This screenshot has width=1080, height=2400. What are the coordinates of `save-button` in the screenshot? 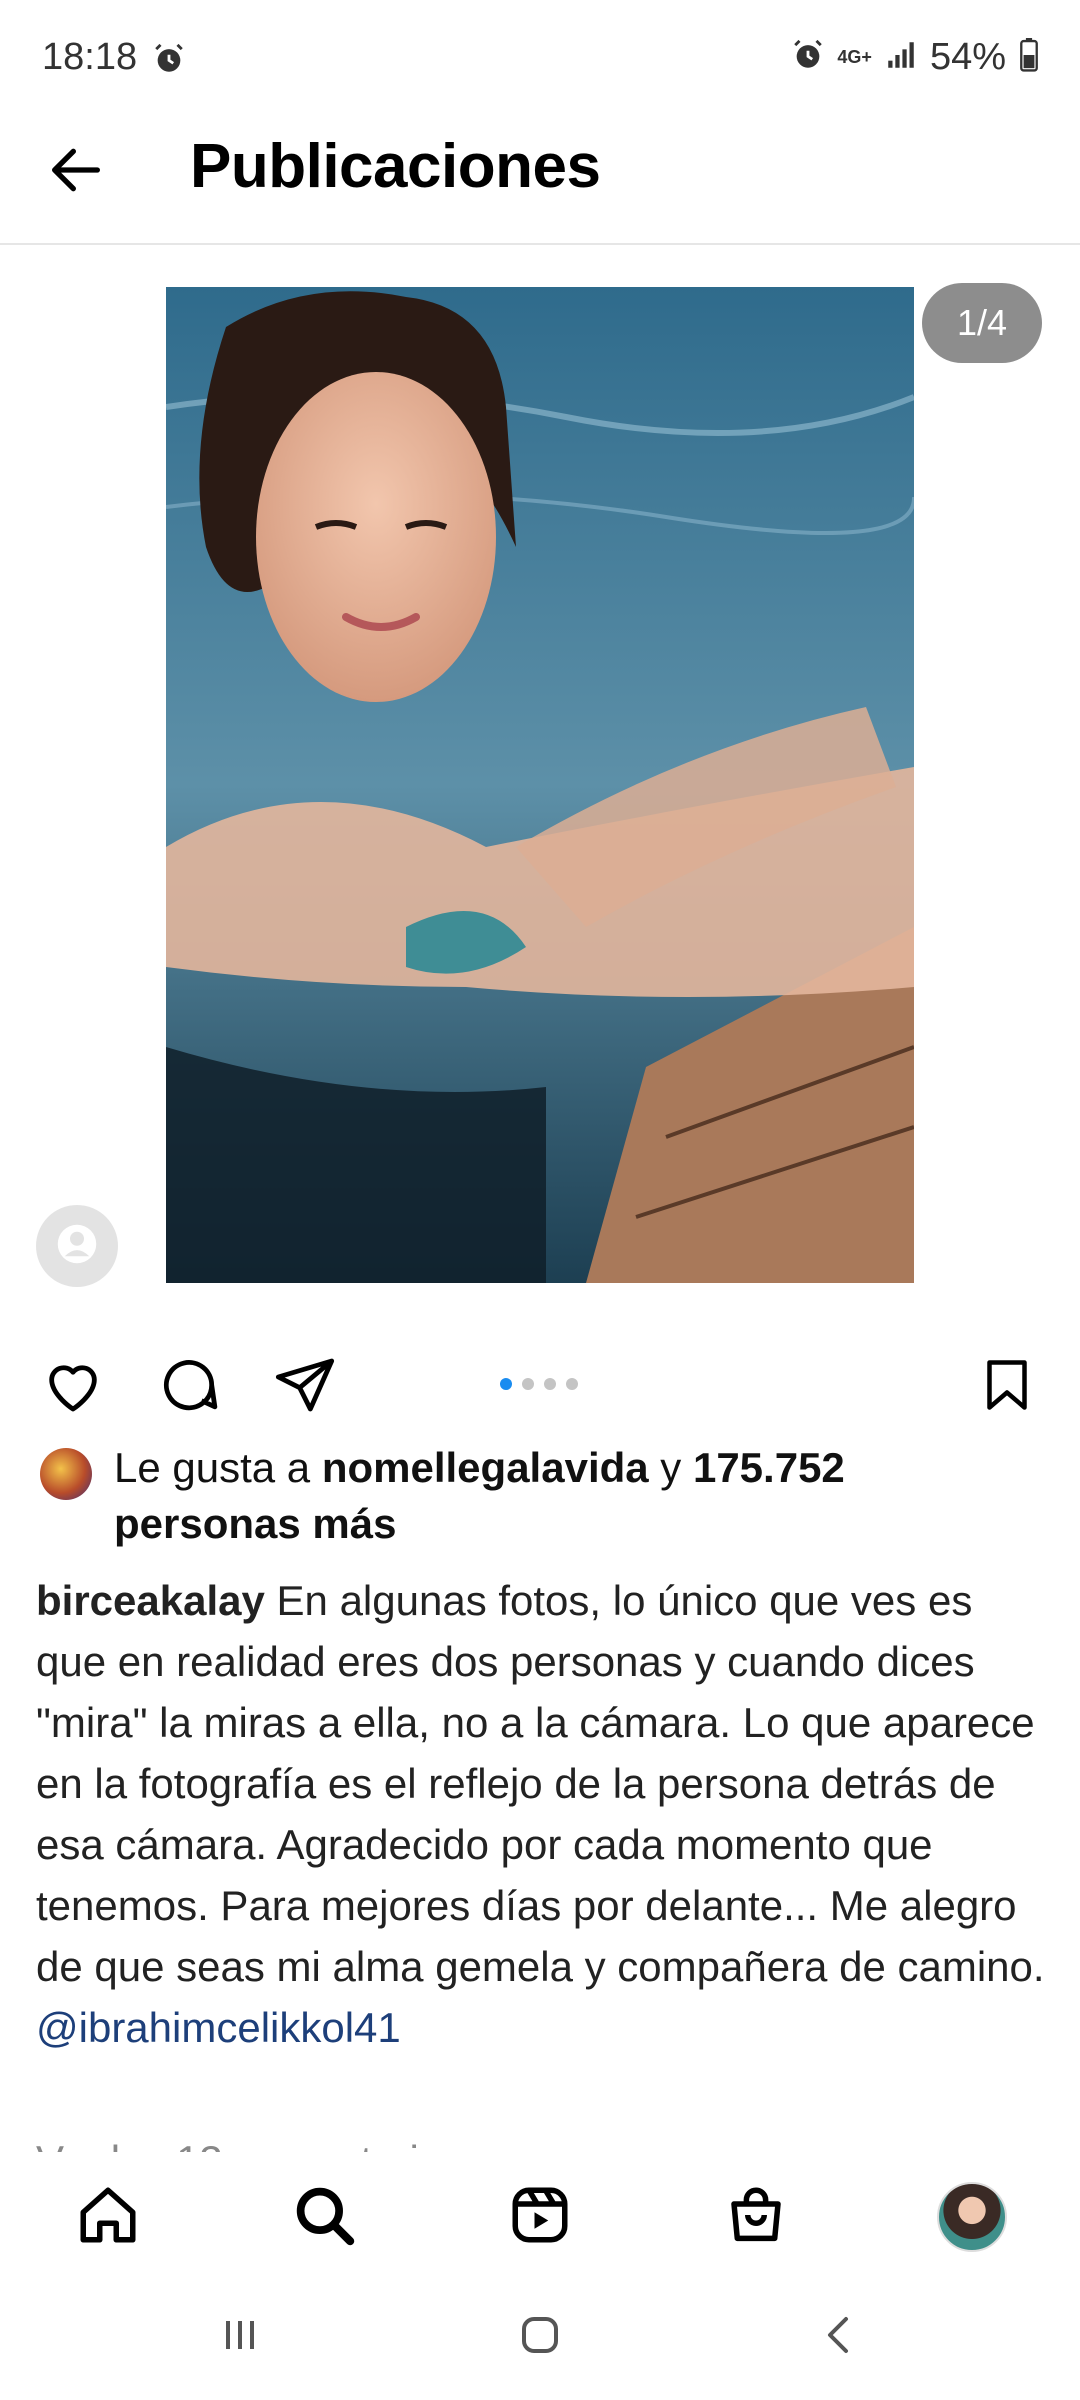 It's located at (1007, 1387).